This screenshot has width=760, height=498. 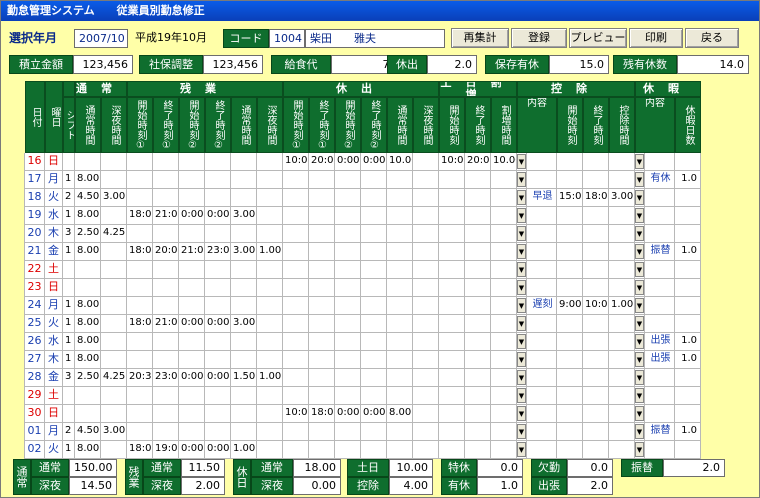 I want to click on row-0-h-s2: 0:00, so click(x=348, y=162).